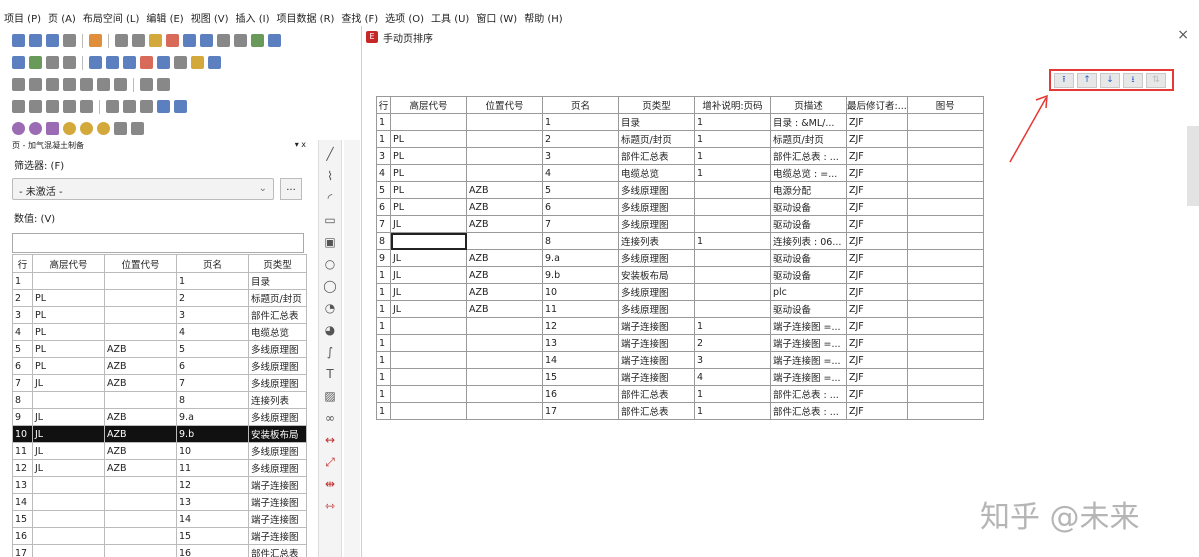 This screenshot has width=1199, height=557. Describe the element at coordinates (257, 40) in the screenshot. I see `grid-icon` at that location.